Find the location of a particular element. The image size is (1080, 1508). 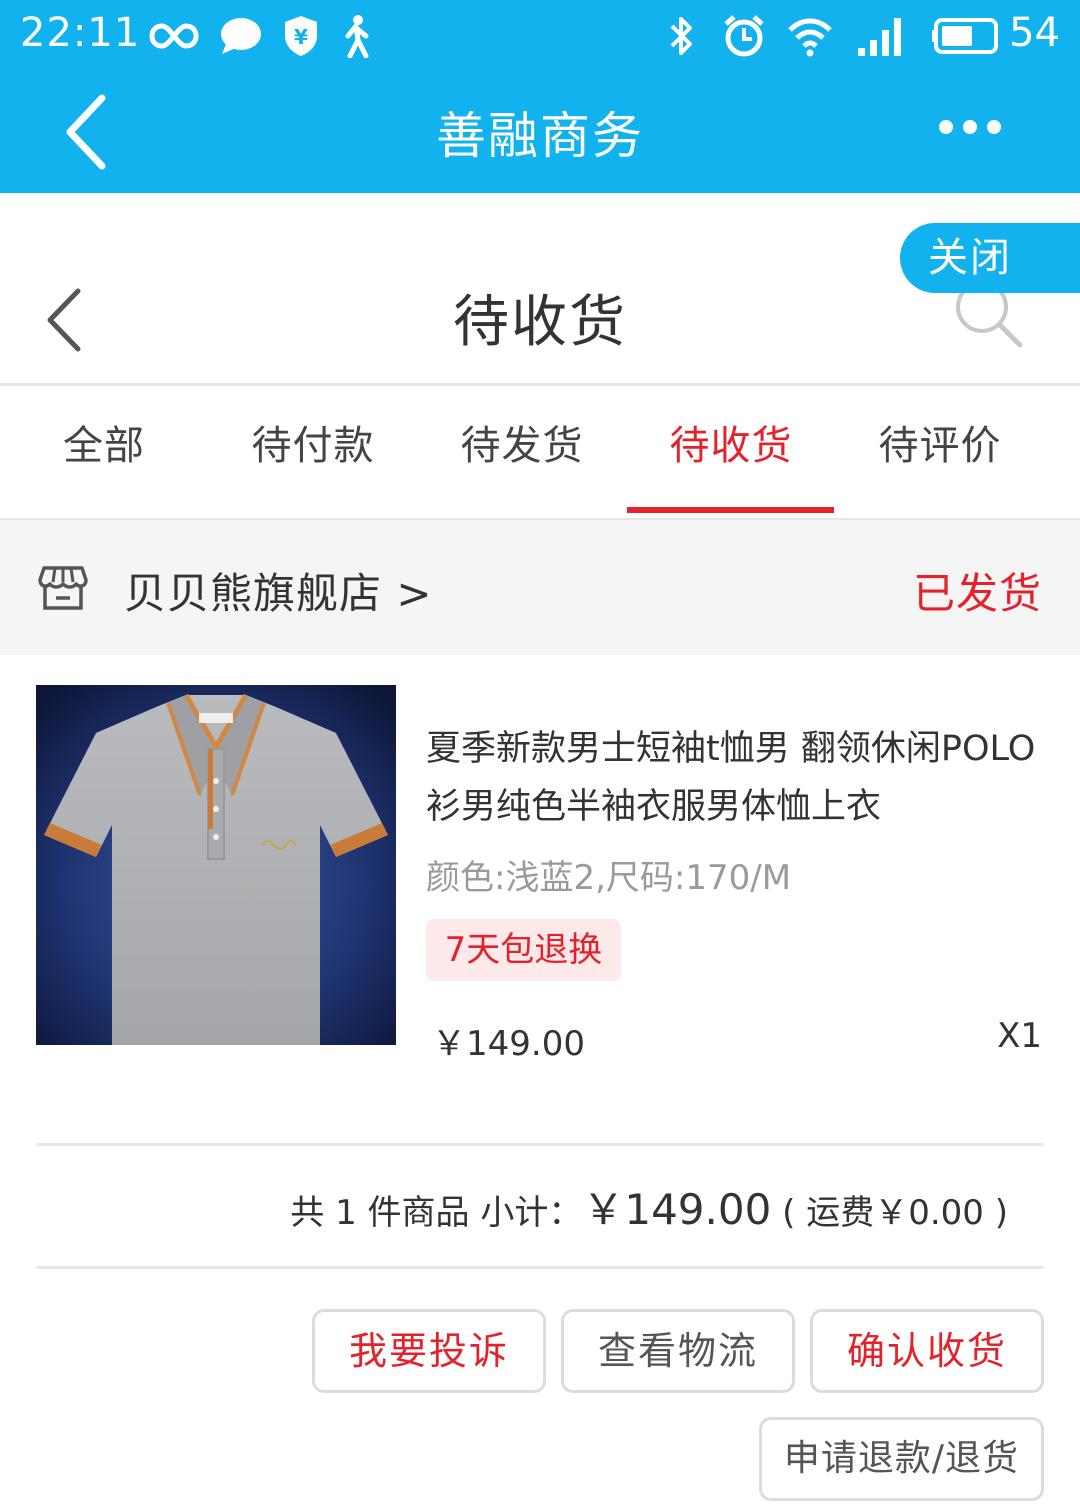

app-top-bar: 22:11 ¥ 54 善融商务 is located at coordinates (540, 96).